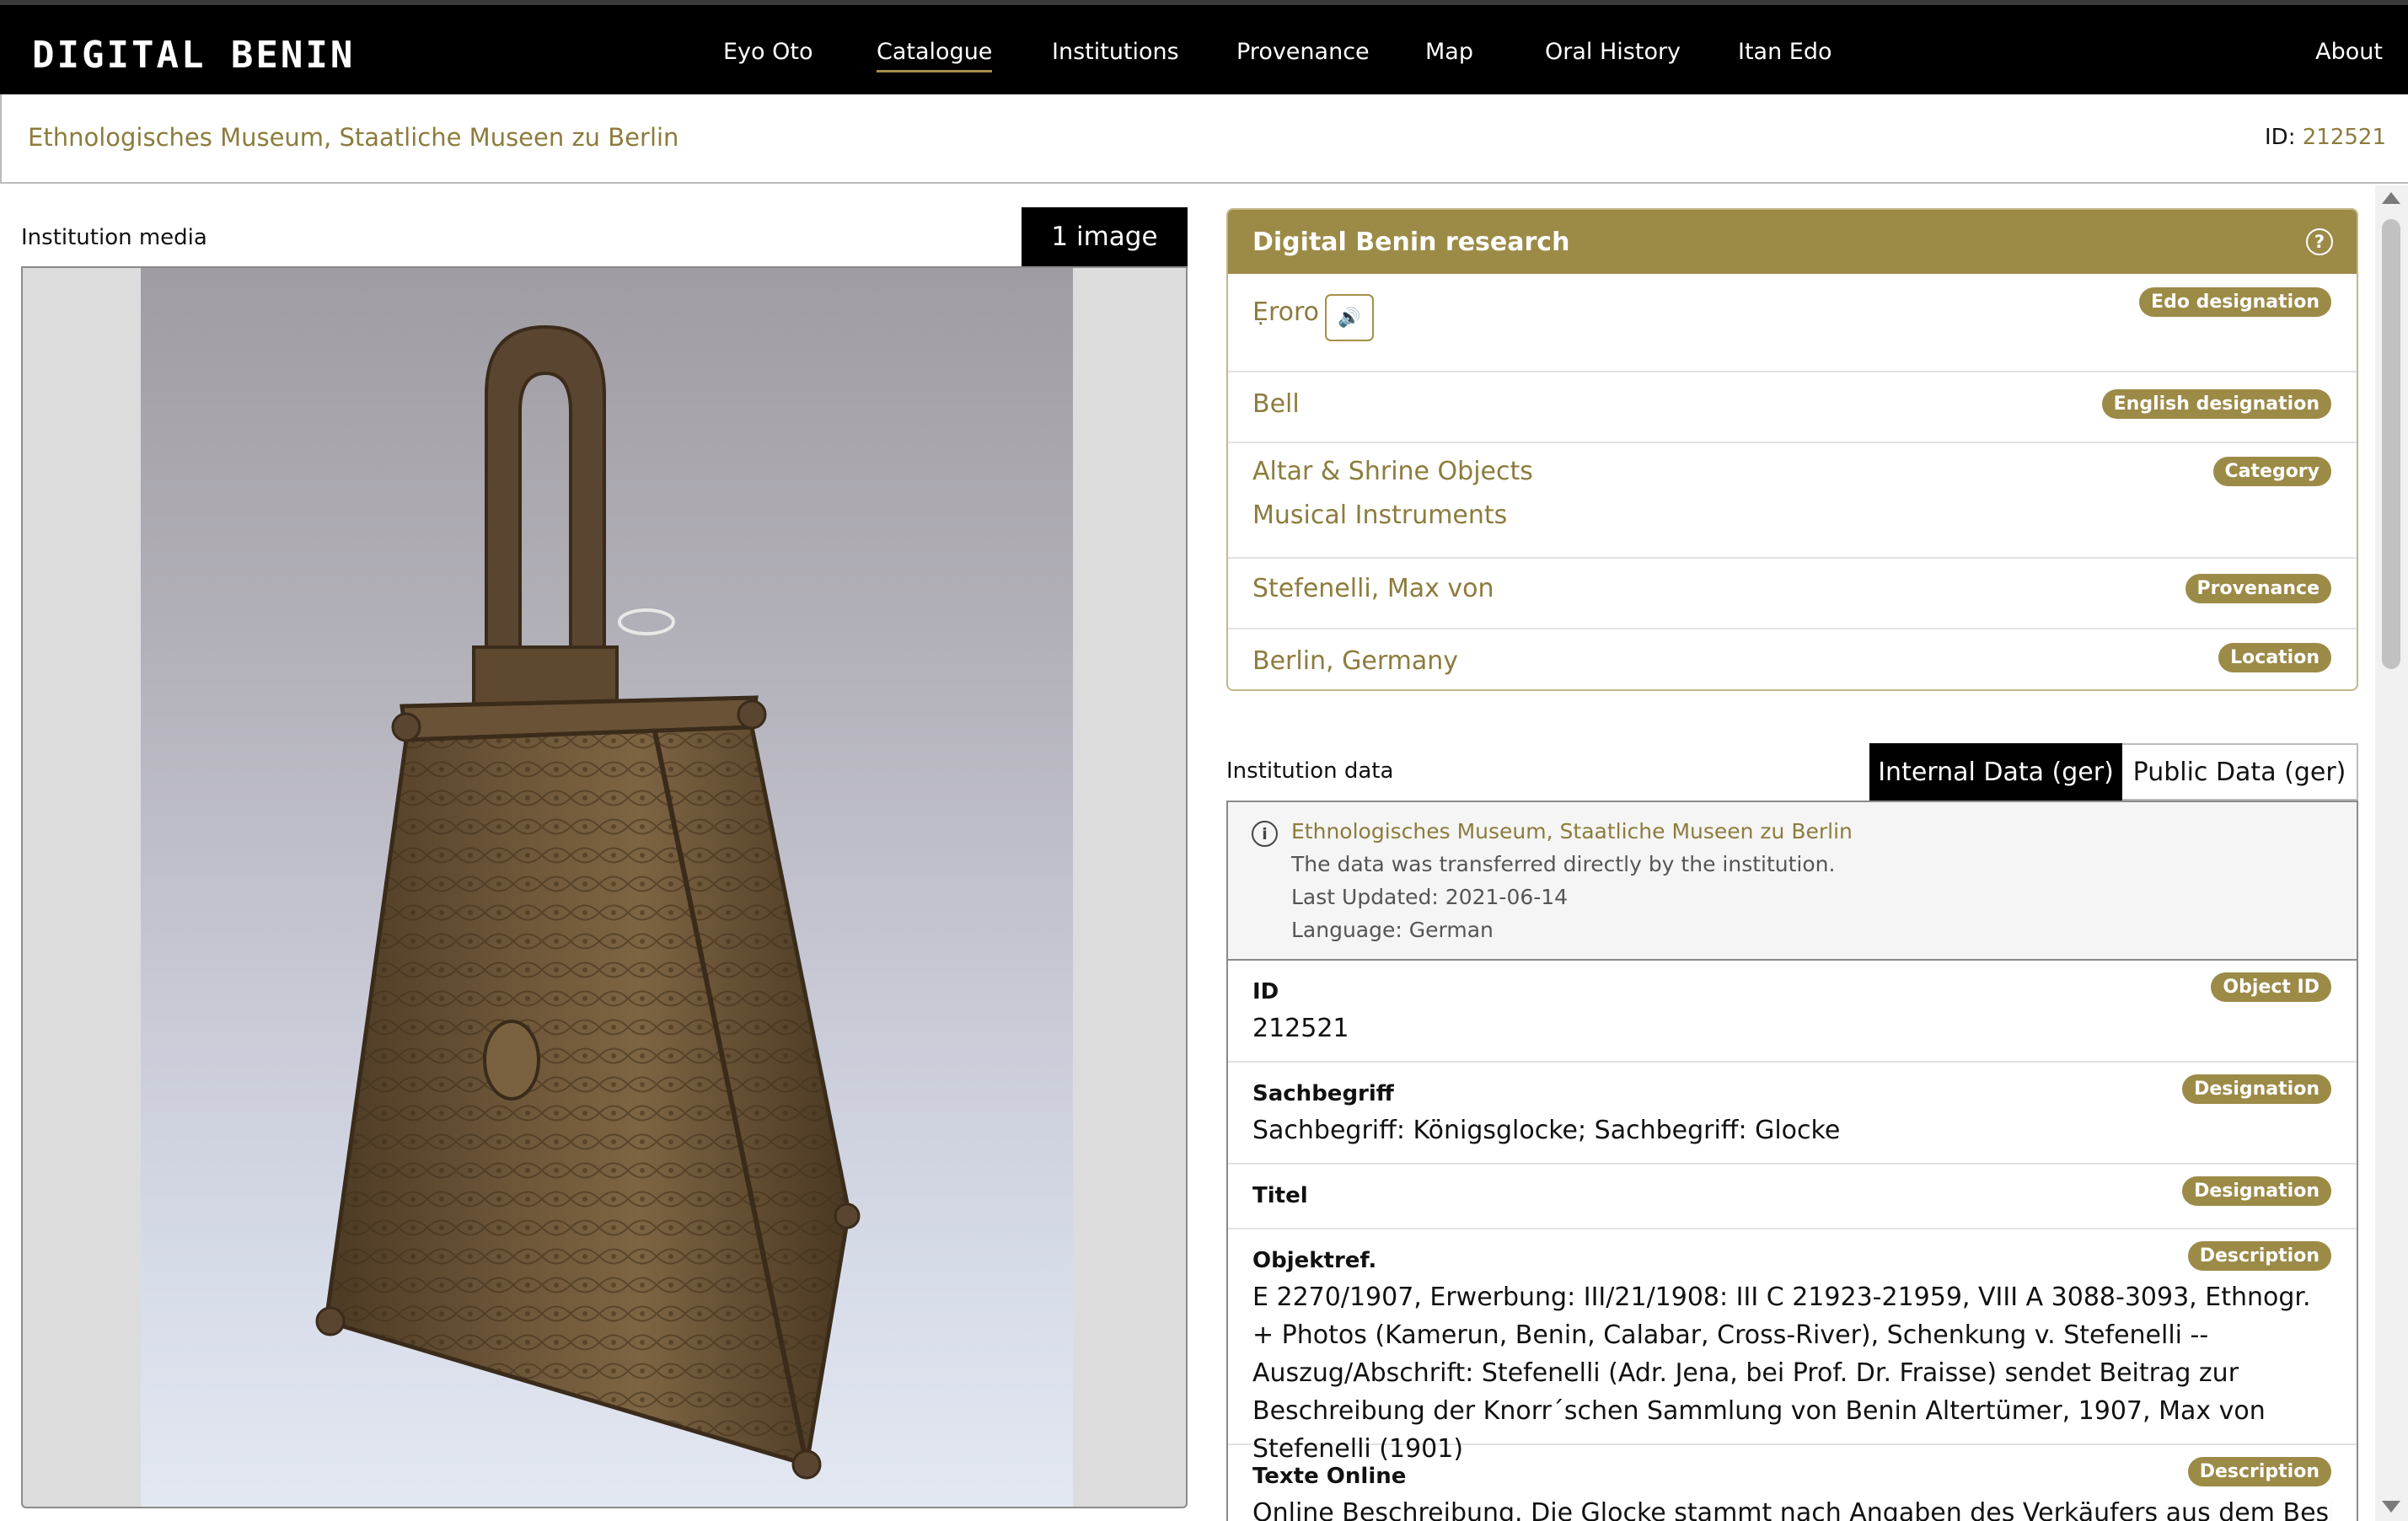 Image resolution: width=2408 pixels, height=1521 pixels. I want to click on category-value-1: Altar & Shrine Objects, so click(1392, 471).